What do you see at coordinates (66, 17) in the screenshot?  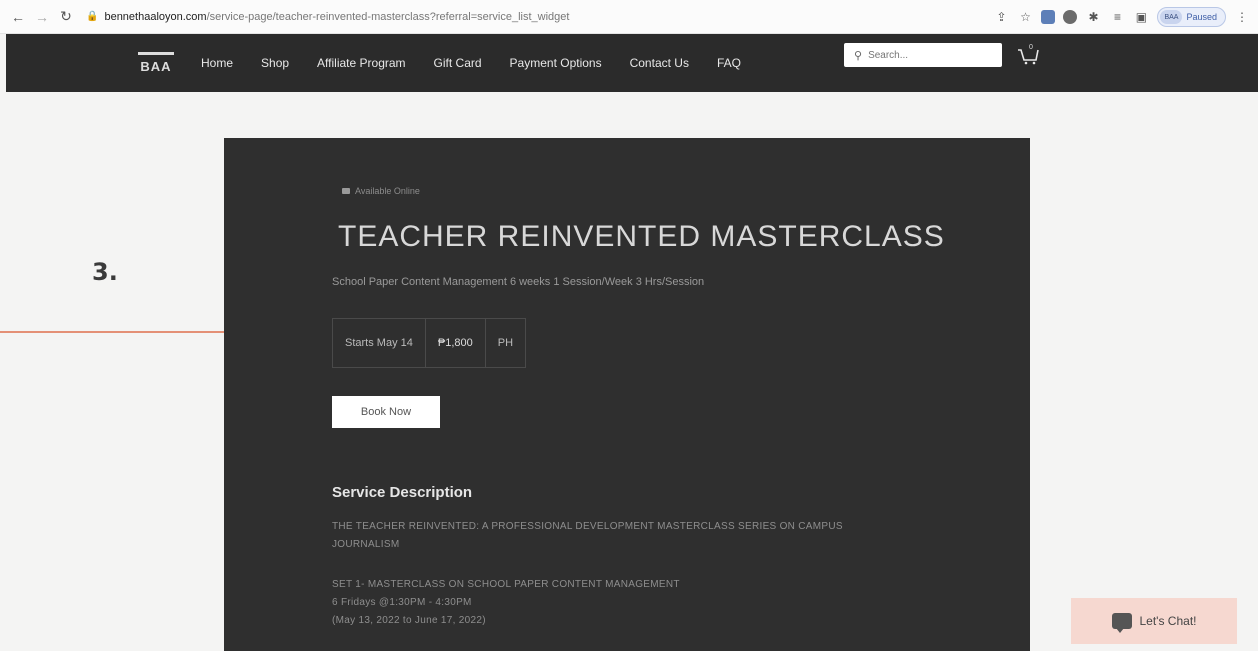 I see `reload-icon: ↻` at bounding box center [66, 17].